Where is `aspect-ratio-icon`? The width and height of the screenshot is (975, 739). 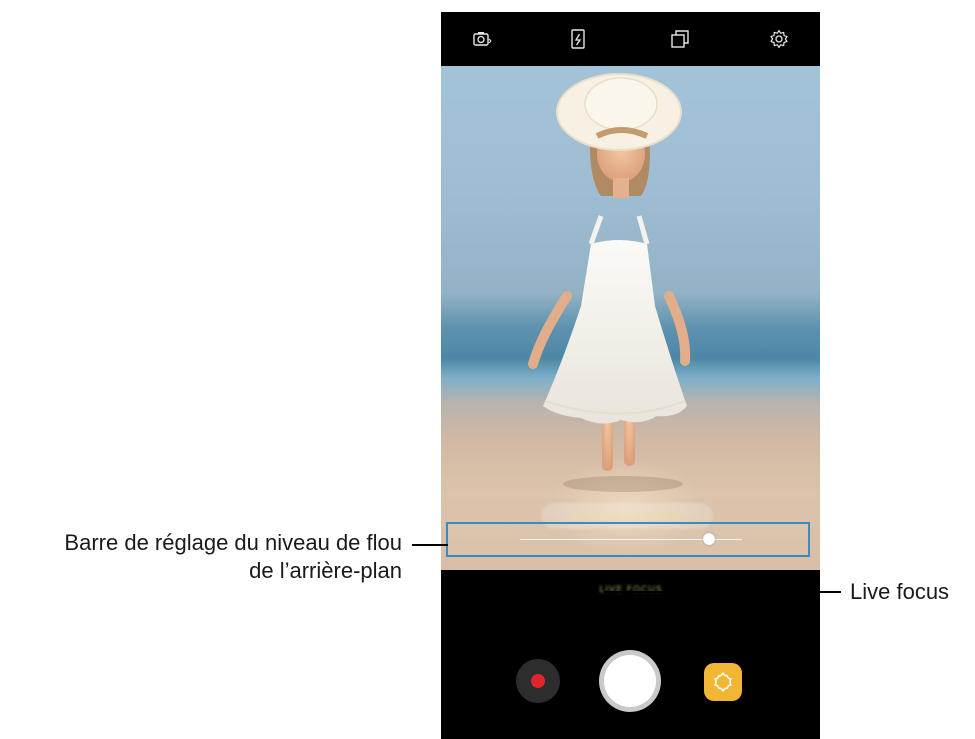
aspect-ratio-icon is located at coordinates (680, 39).